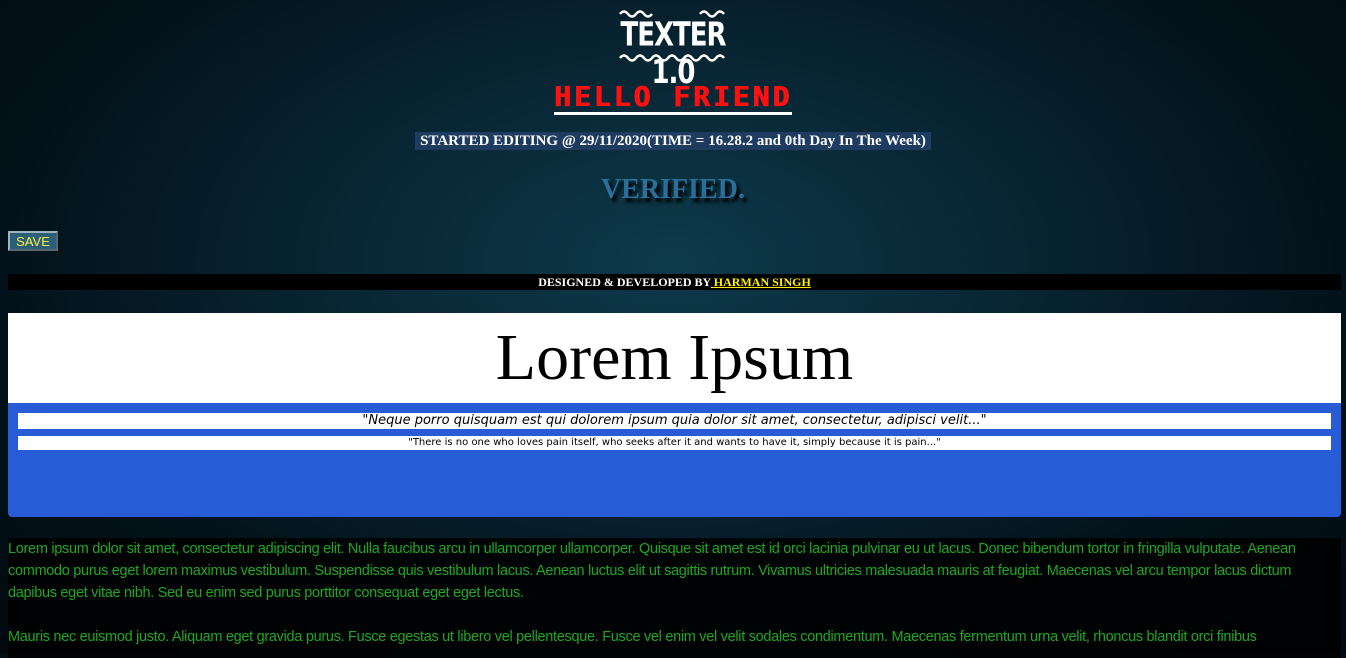 The image size is (1346, 658). Describe the element at coordinates (673, 189) in the screenshot. I see `verified-status: VERIFIED.` at that location.